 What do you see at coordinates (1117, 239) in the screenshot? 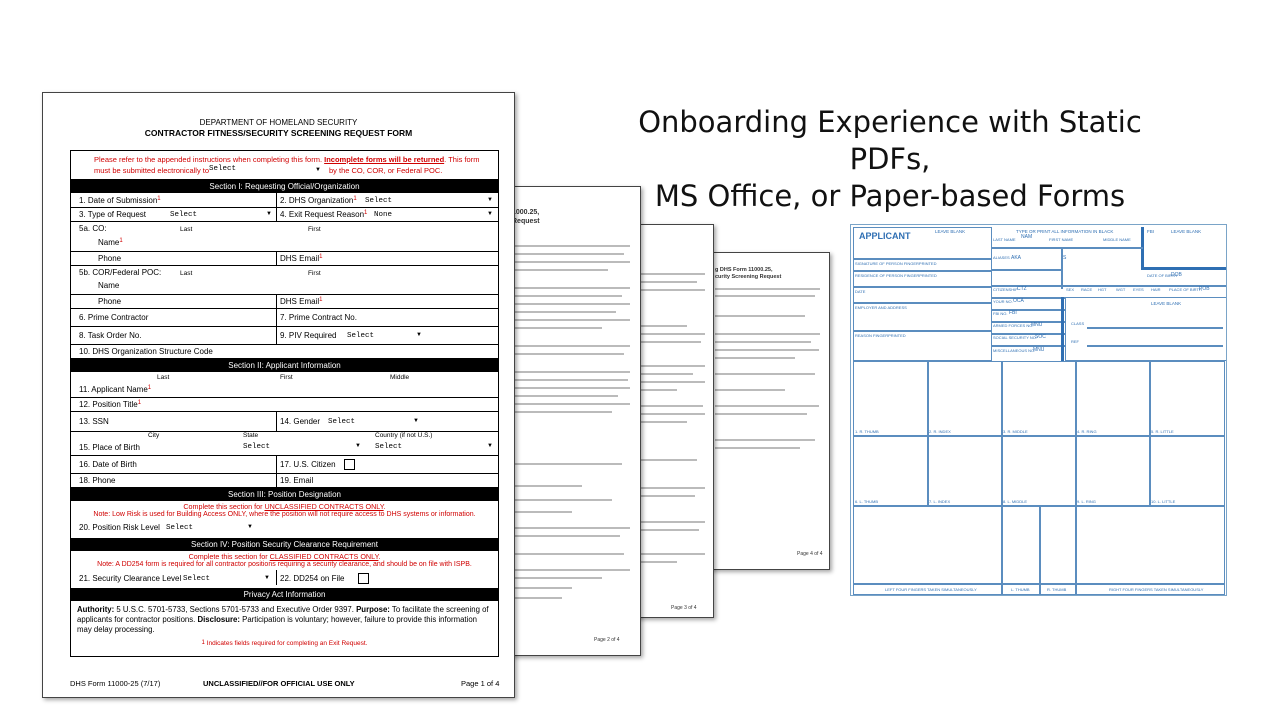
I see `fp-middle-name: MIDDLE NAME` at bounding box center [1117, 239].